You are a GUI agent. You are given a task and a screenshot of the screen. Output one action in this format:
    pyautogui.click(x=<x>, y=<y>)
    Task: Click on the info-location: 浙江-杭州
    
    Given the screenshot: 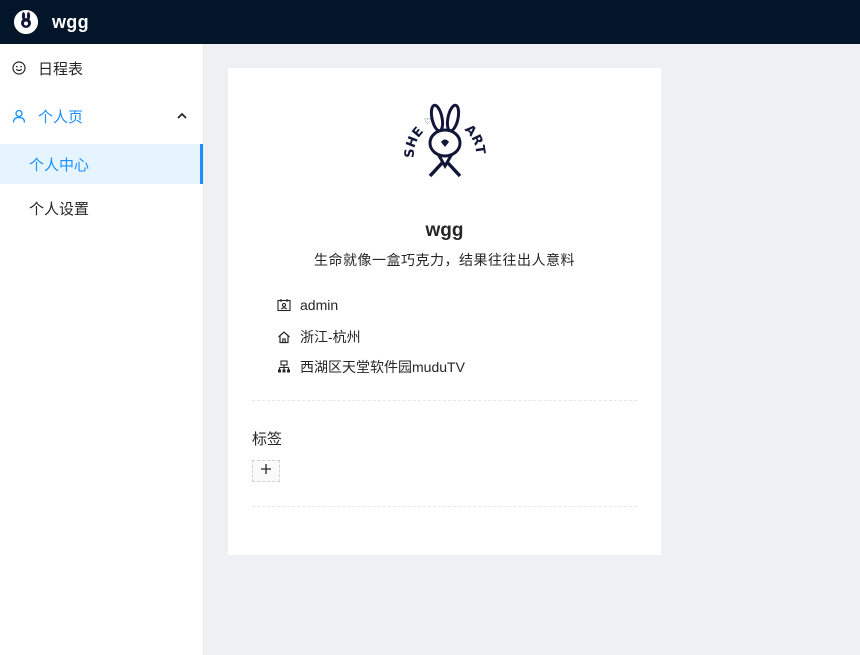 What is the action you would take?
    pyautogui.click(x=319, y=337)
    